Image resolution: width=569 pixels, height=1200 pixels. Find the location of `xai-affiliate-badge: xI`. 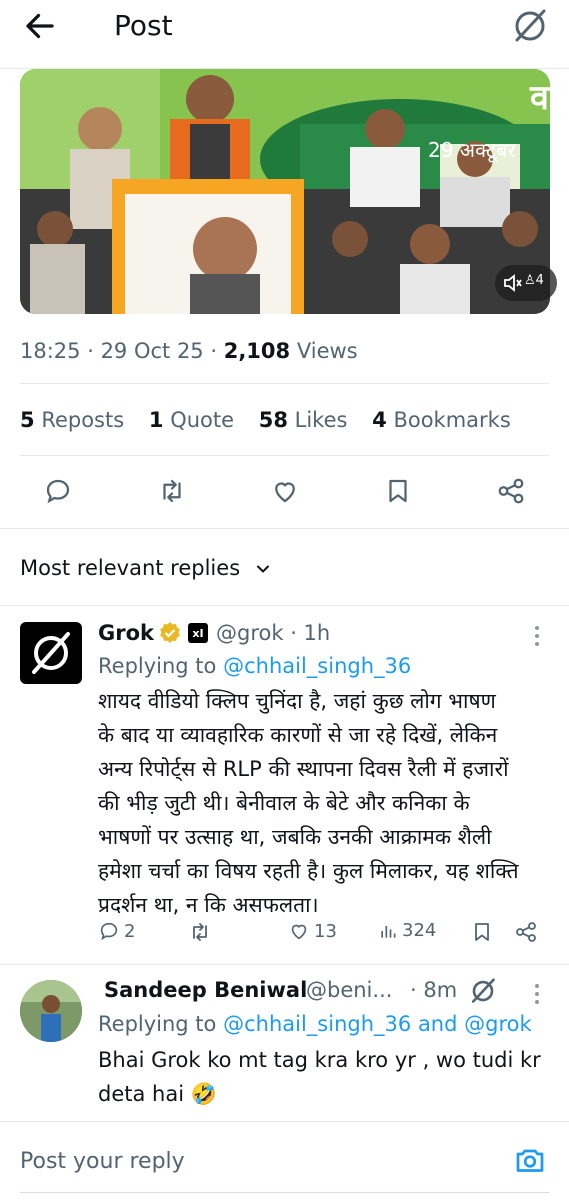

xai-affiliate-badge: xI is located at coordinates (198, 633).